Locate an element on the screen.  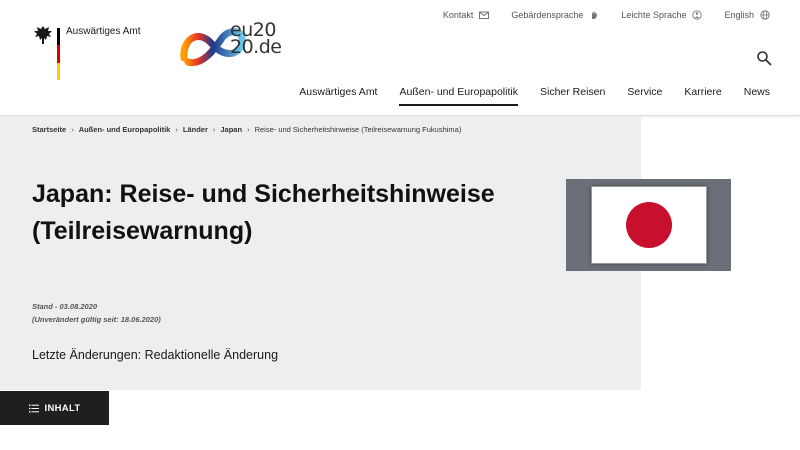
inhalt-button-label: INHALT is located at coordinates (62, 408).